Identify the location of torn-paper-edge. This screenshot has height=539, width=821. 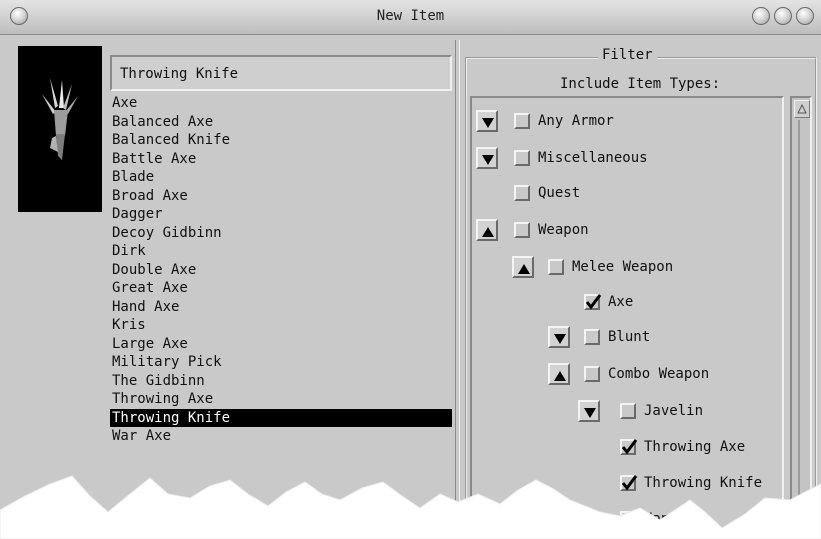
(410, 507).